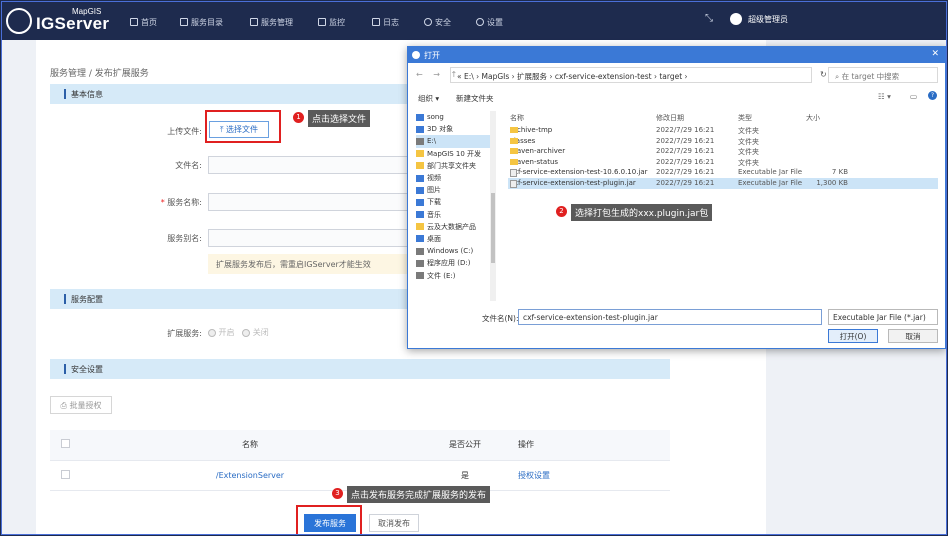 Image resolution: width=948 pixels, height=536 pixels. I want to click on nav-settings: 设置, so click(489, 22).